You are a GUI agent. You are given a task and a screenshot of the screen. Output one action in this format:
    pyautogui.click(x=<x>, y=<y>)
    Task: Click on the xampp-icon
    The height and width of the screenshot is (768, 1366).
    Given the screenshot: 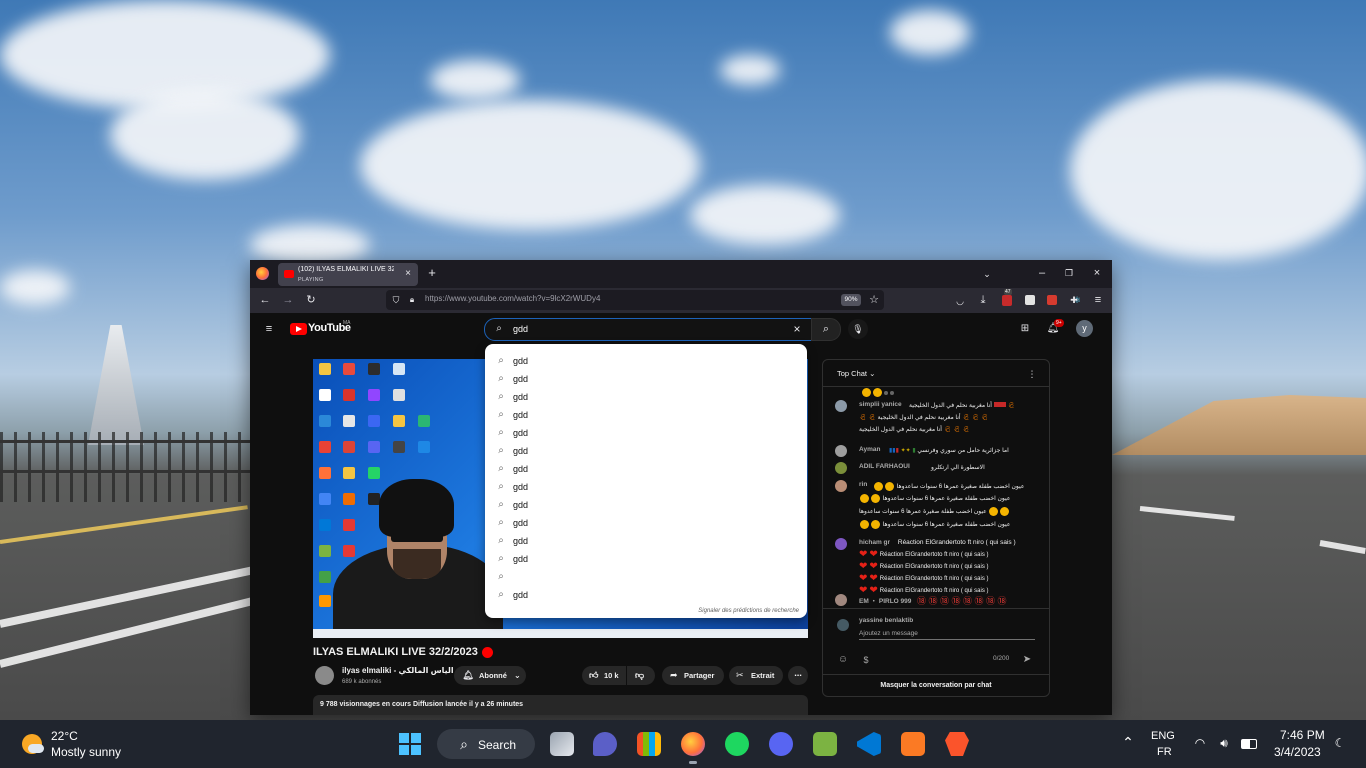 What is the action you would take?
    pyautogui.click(x=913, y=744)
    